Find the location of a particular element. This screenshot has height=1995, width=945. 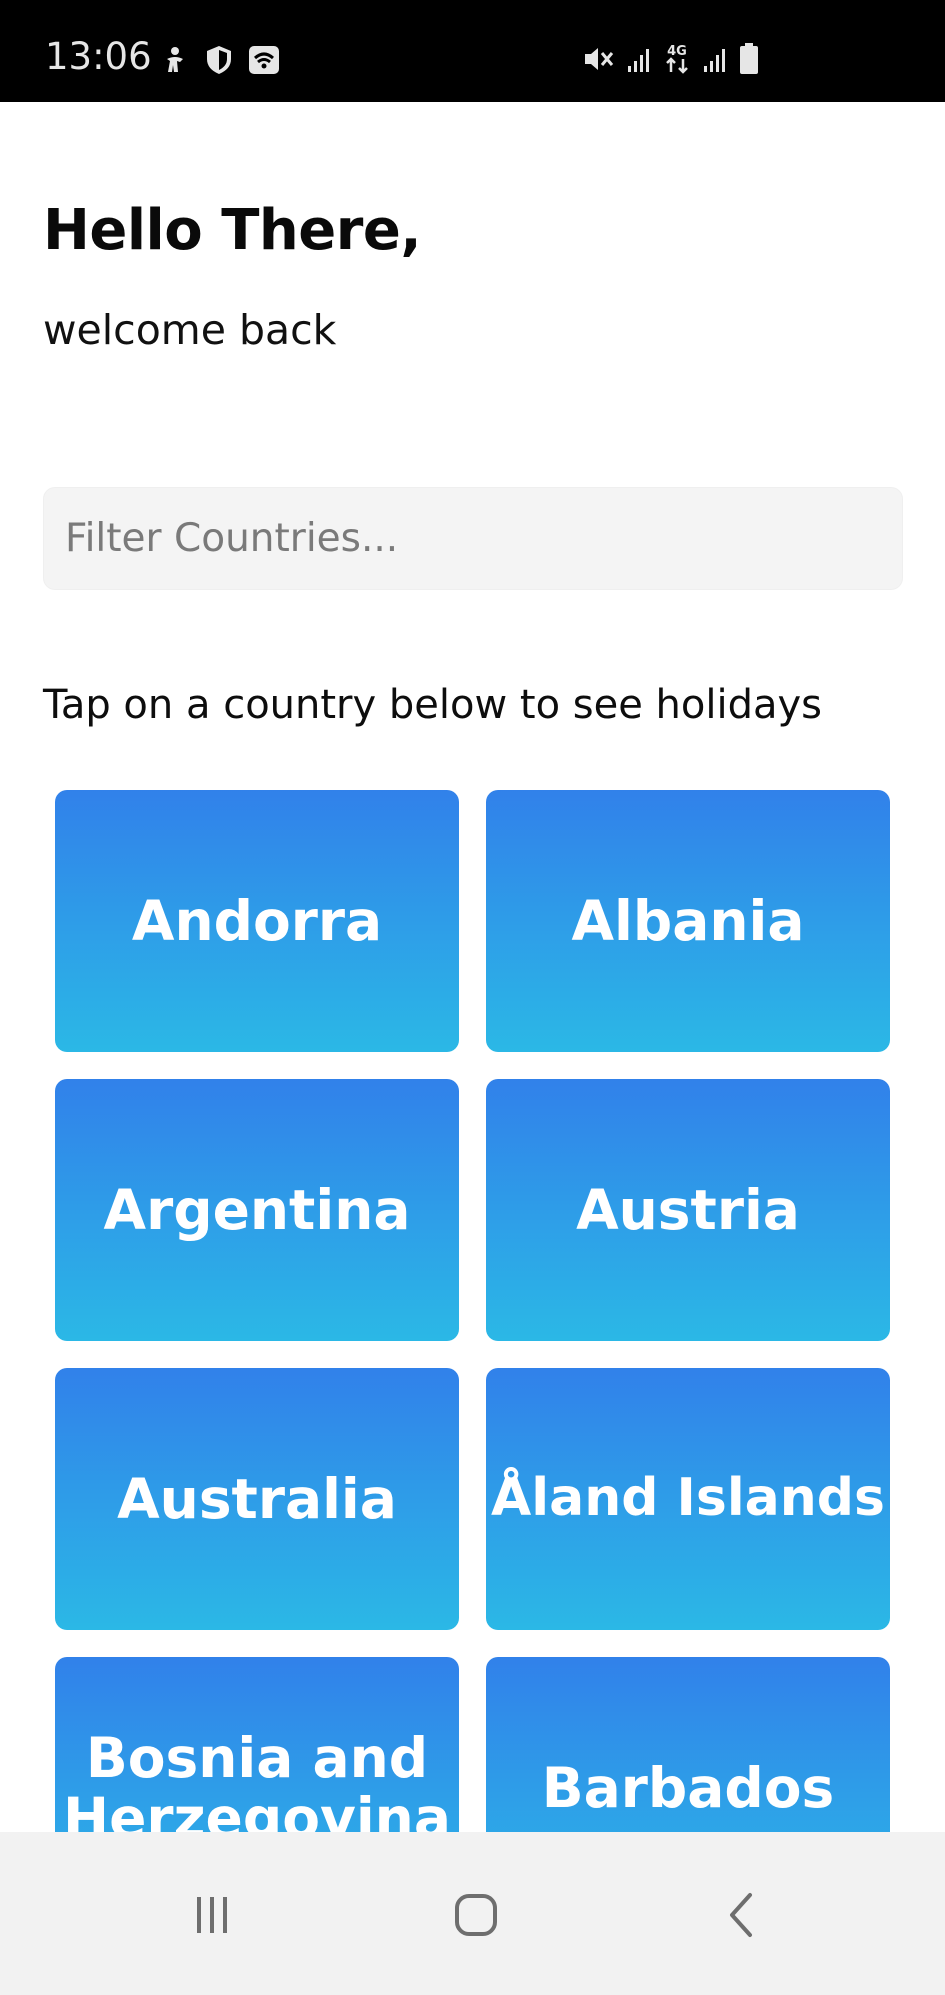

status-left-icons is located at coordinates (220, 60).